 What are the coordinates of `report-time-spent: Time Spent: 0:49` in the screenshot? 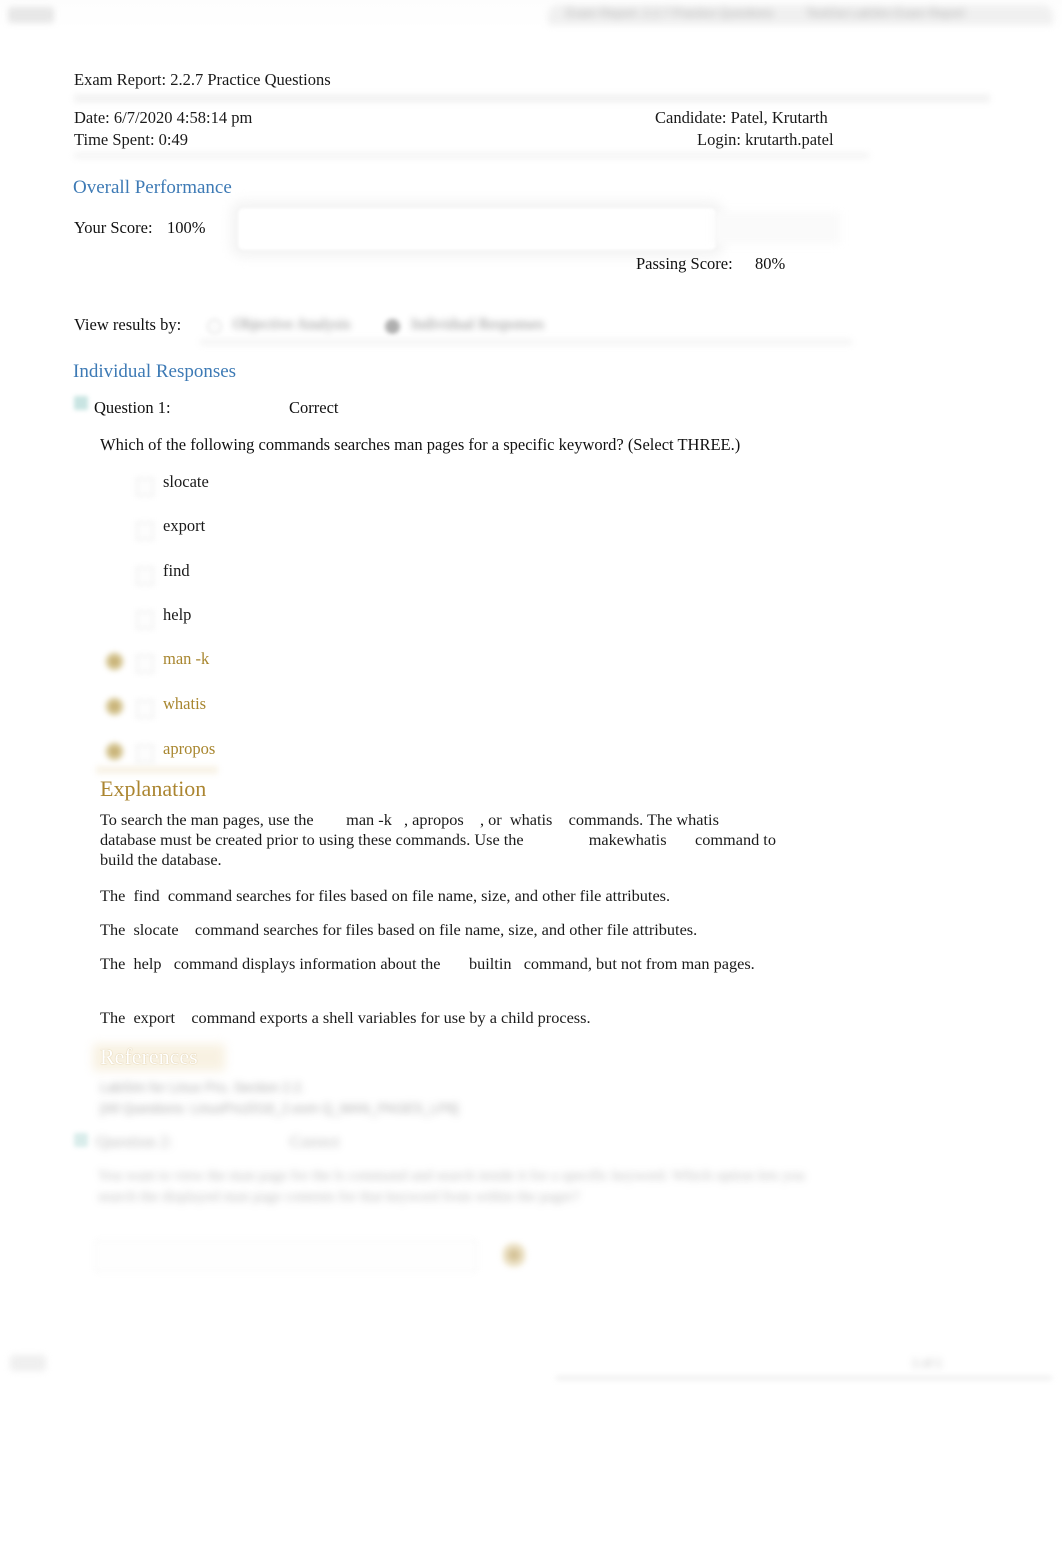 It's located at (131, 139).